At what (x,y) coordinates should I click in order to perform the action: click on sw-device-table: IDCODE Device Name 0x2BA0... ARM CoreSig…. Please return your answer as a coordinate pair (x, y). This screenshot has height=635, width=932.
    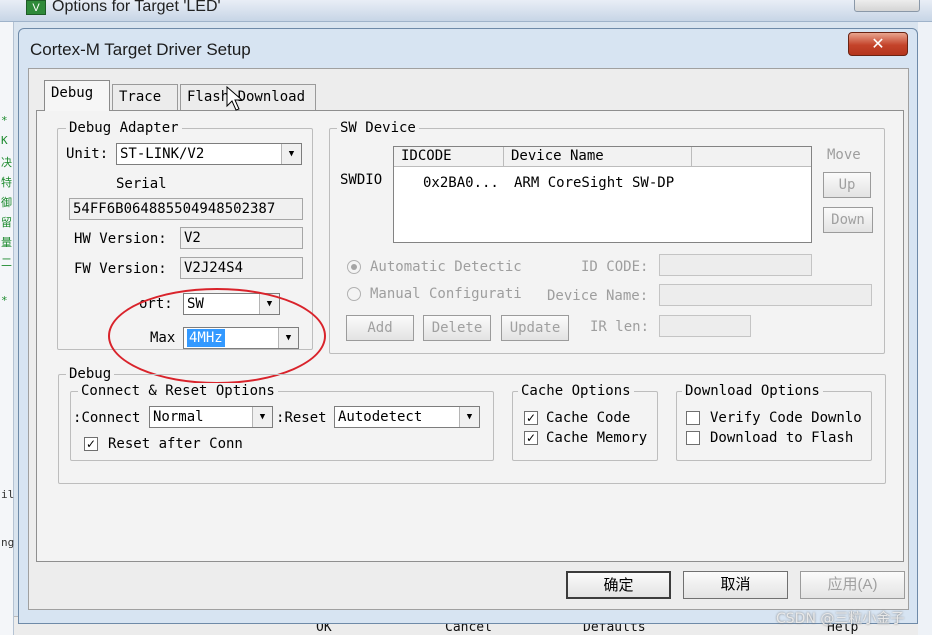
    Looking at the image, I should click on (602, 194).